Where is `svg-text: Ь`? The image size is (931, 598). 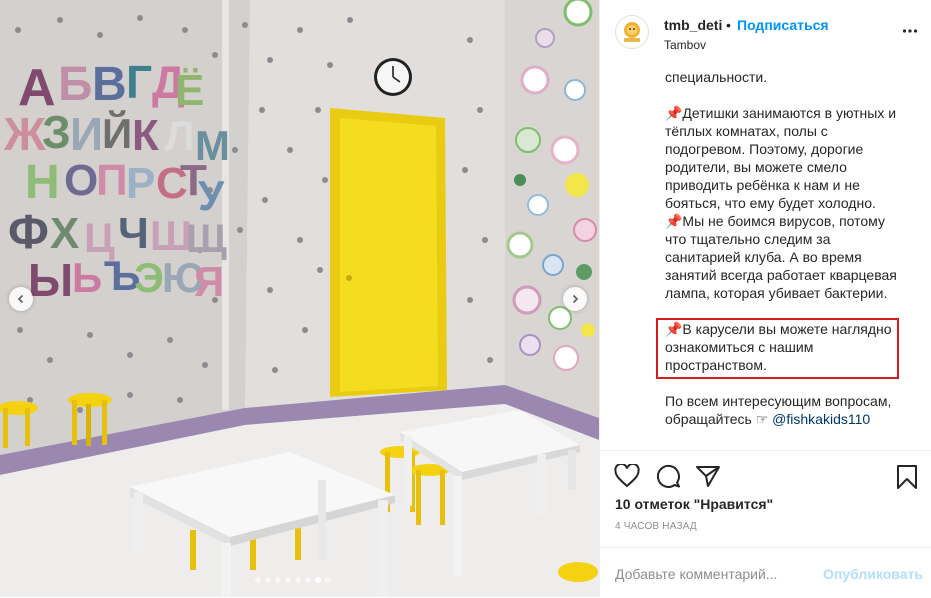 svg-text: Ь is located at coordinates (87, 277).